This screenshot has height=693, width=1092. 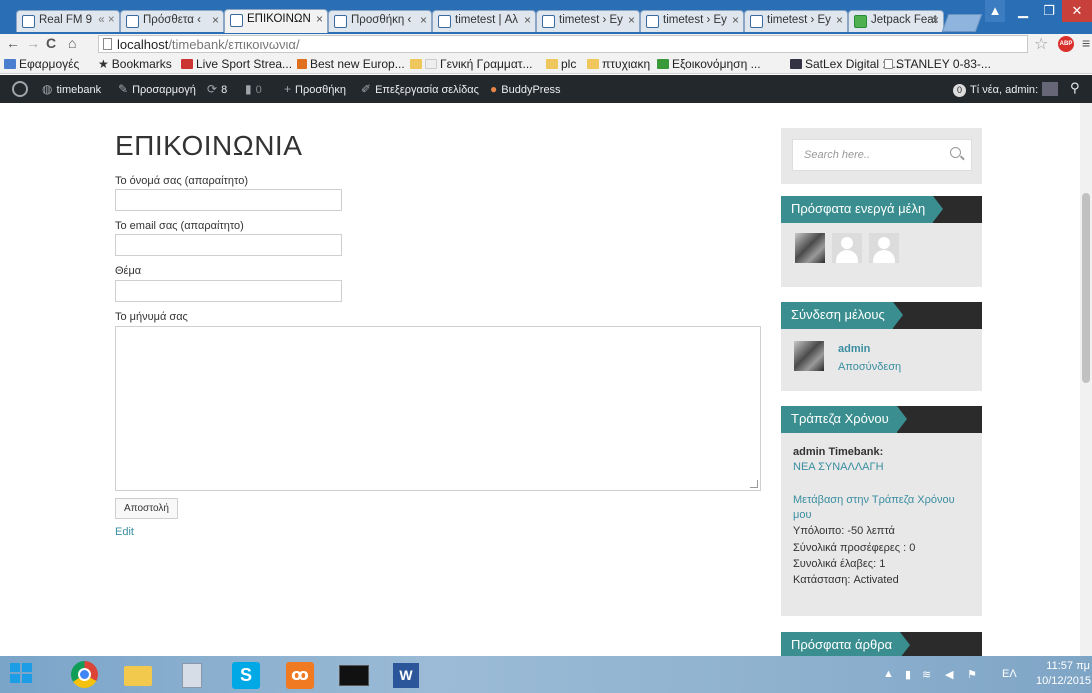 I want to click on input-language: ΕΛ, so click(x=1009, y=674).